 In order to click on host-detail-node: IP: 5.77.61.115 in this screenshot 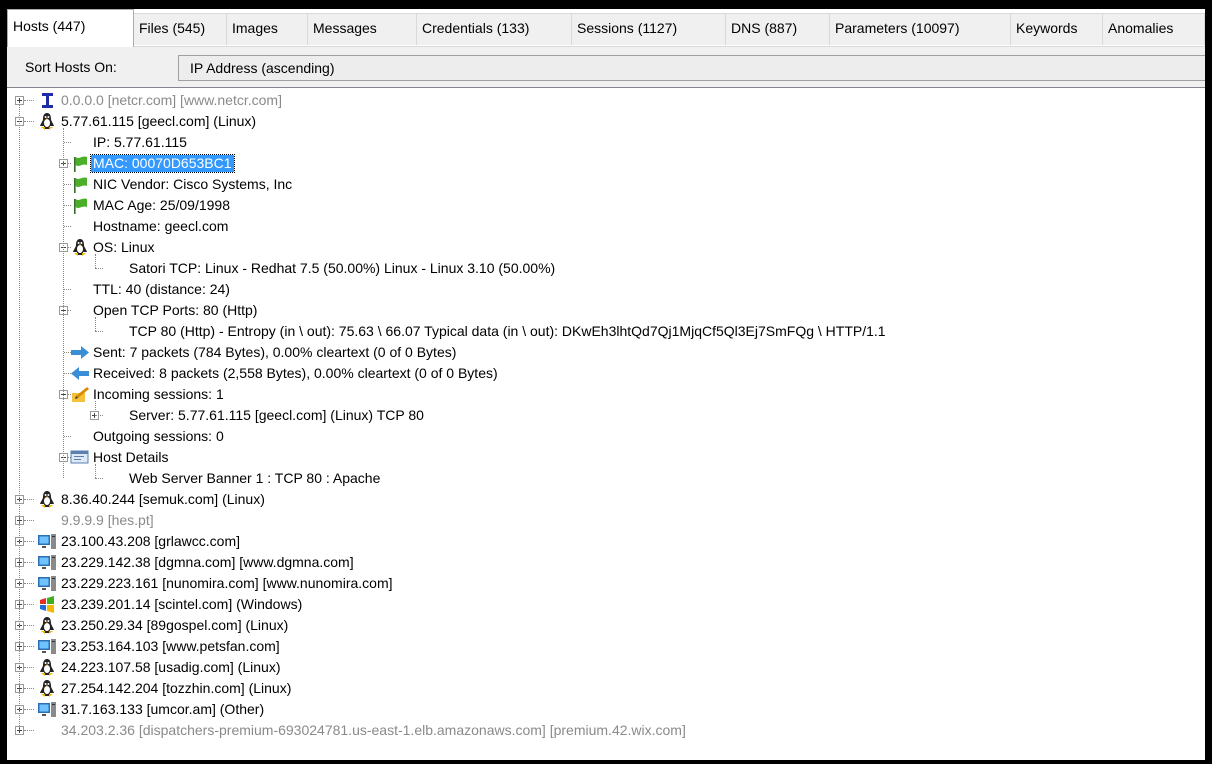, I will do `click(606, 142)`.